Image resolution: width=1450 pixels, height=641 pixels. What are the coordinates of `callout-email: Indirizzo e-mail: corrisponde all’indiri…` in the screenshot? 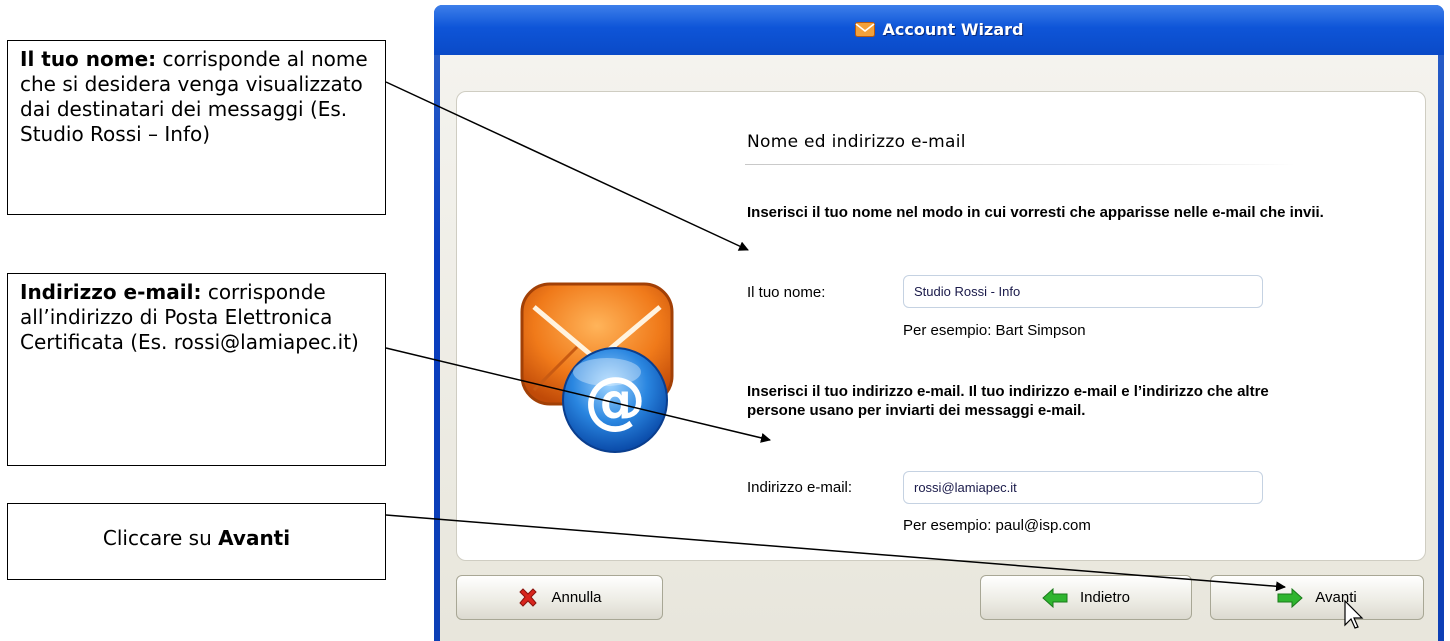 It's located at (196, 369).